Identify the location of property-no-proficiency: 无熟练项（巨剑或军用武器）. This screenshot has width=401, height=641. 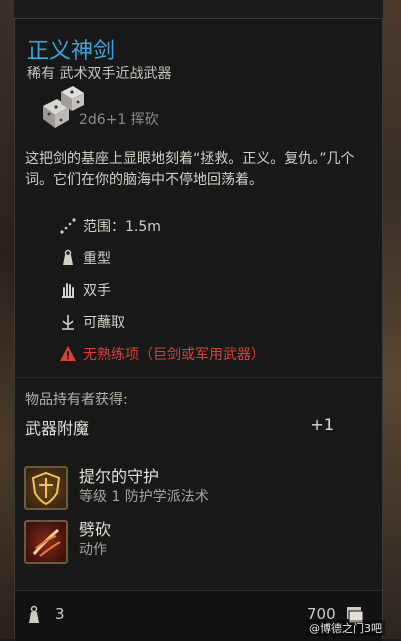
(162, 354).